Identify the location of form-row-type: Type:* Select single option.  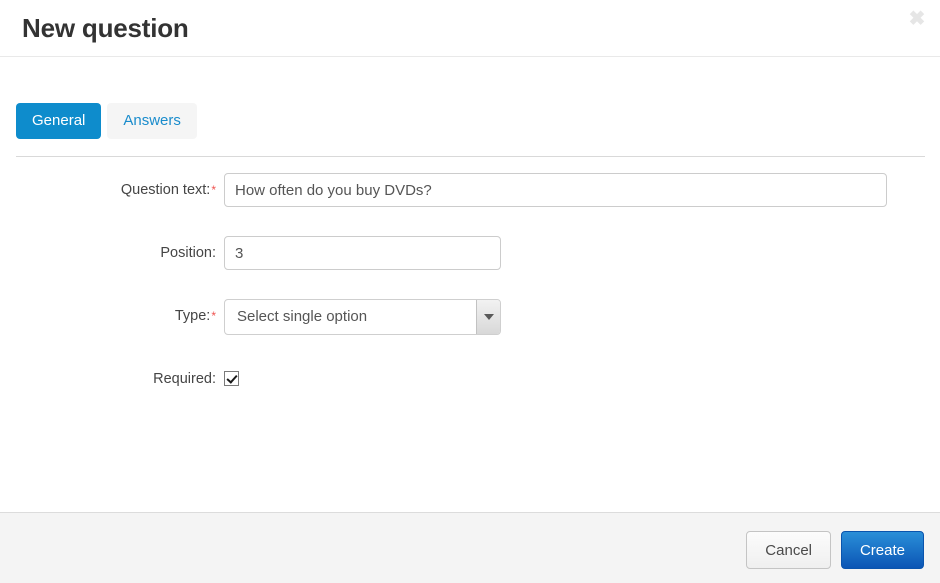
(470, 330).